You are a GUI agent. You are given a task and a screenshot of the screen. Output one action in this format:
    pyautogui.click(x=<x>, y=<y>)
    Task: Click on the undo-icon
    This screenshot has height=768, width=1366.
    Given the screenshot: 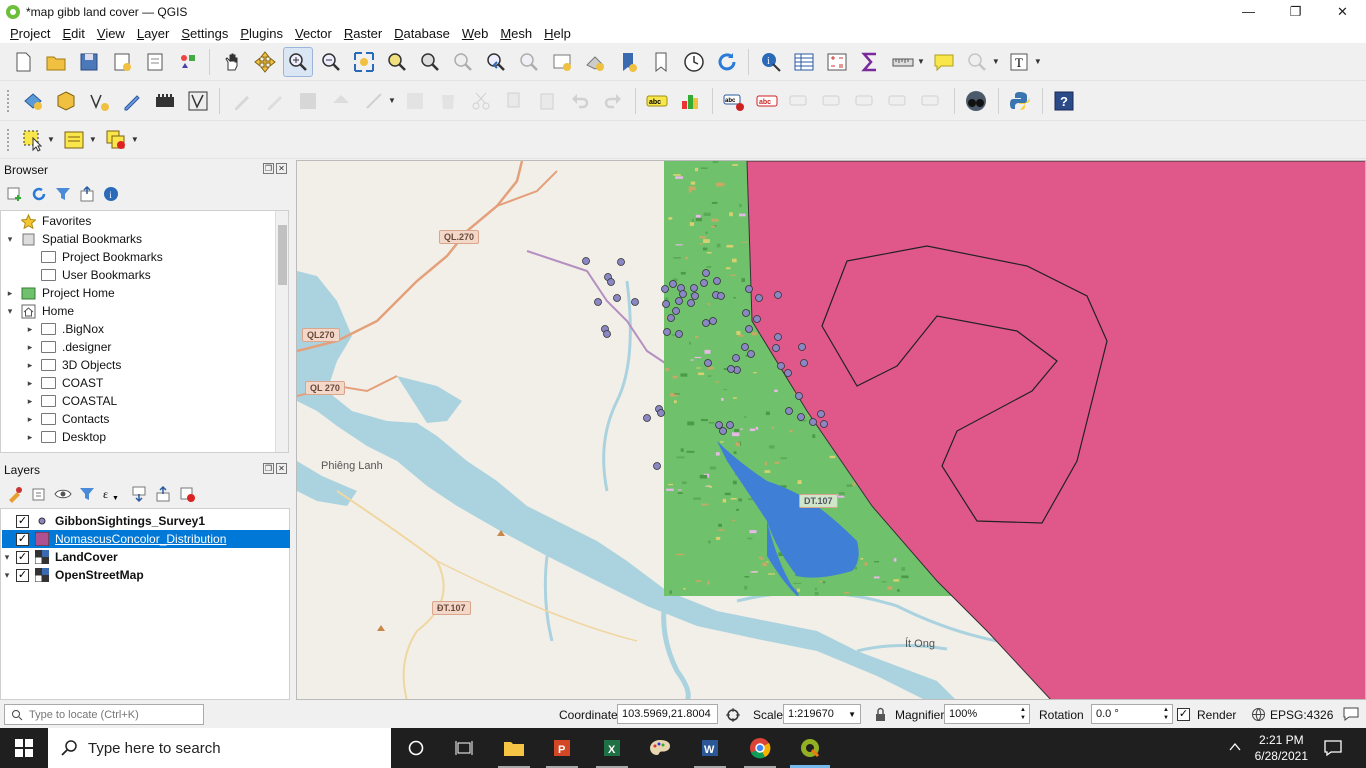 What is the action you would take?
    pyautogui.click(x=580, y=101)
    